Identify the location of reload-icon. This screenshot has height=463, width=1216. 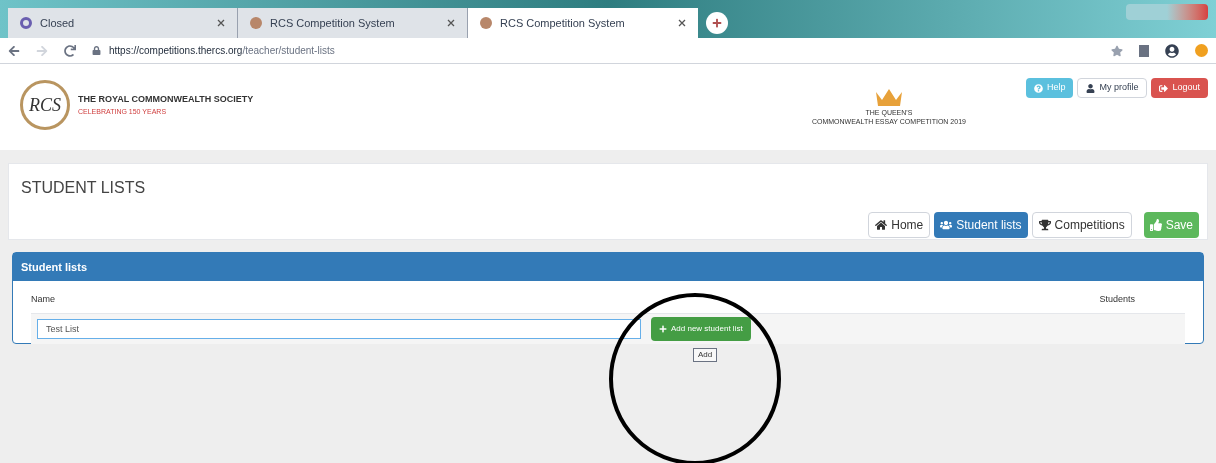
(70, 50).